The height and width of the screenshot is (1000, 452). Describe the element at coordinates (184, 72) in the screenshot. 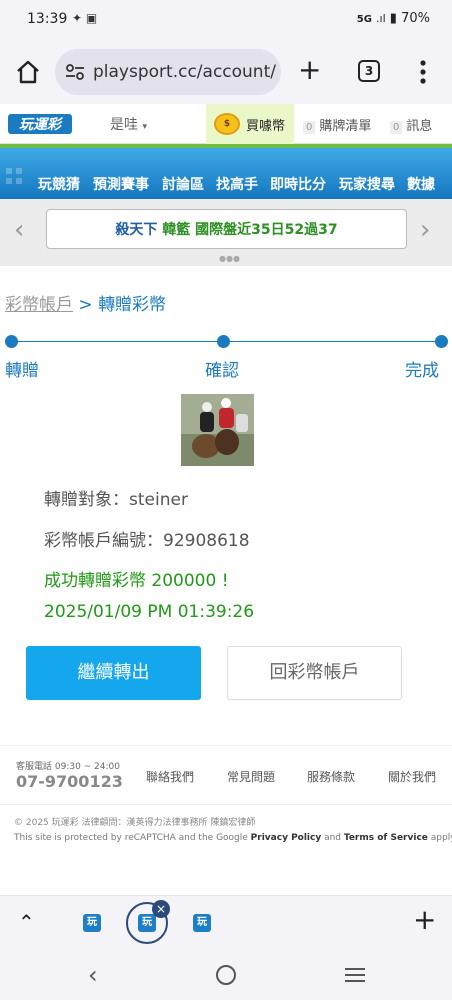

I see `url-text: playsport.cc/account/` at that location.